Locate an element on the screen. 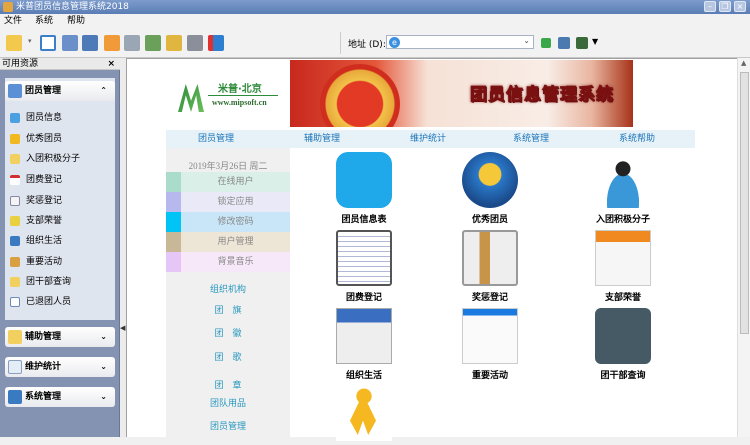 Image resolution: width=750 pixels, height=445 pixels. logo-mark is located at coordinates (191, 98).